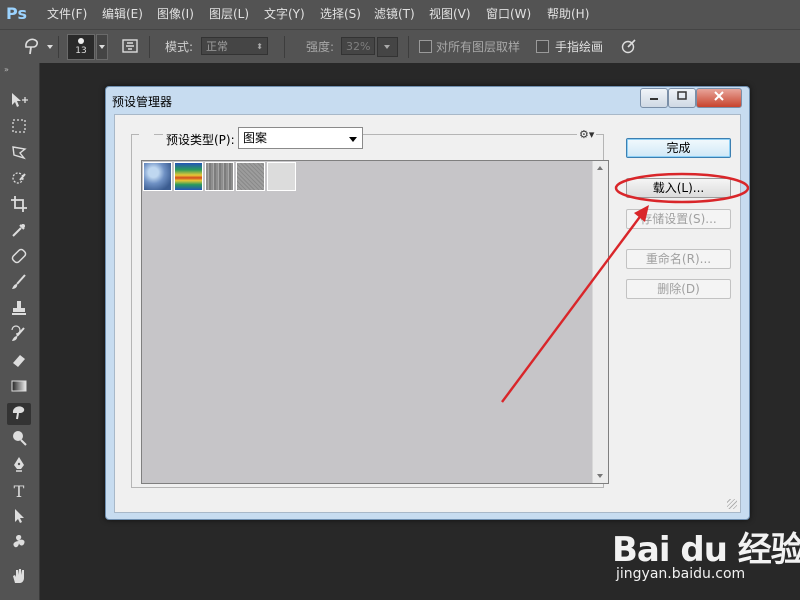 The width and height of the screenshot is (800, 600). Describe the element at coordinates (678, 148) in the screenshot. I see `done-button: 完成` at that location.